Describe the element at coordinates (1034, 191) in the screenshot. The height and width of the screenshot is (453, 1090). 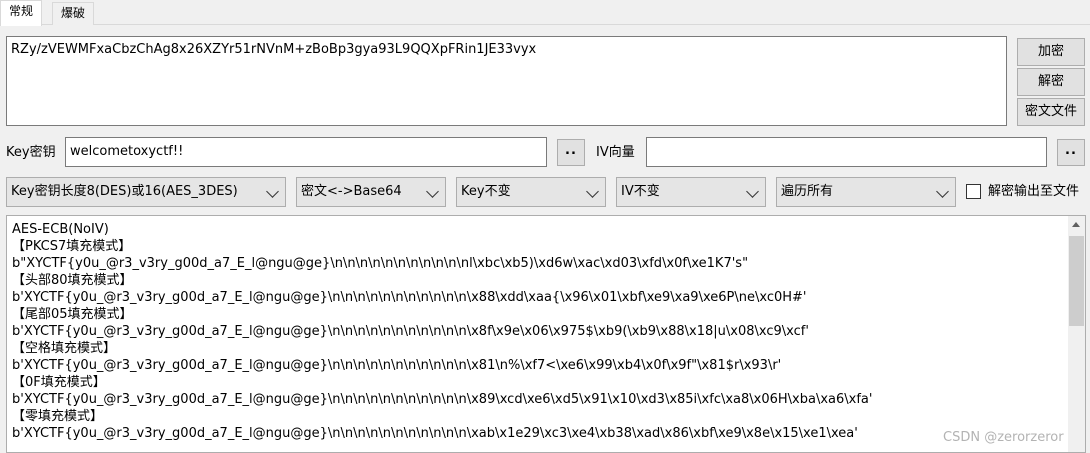
I see `output-to-file-label: 解密输出至文件` at that location.